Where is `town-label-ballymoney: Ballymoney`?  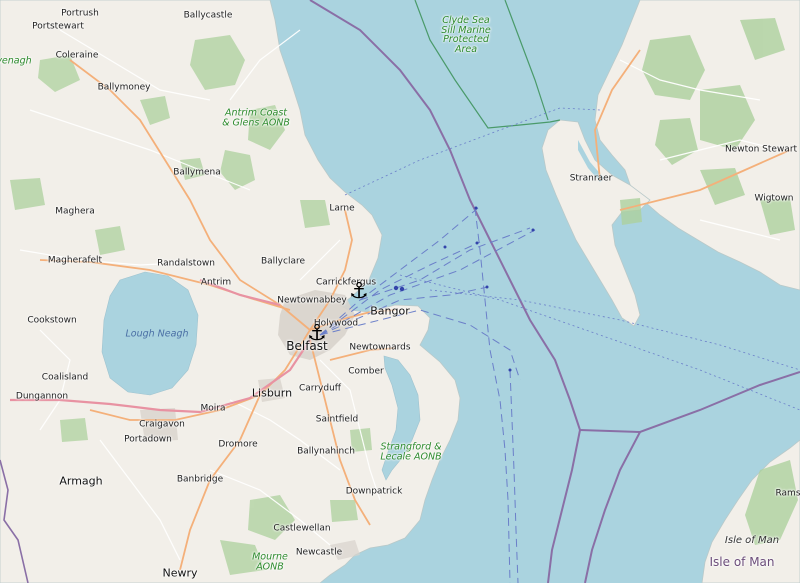
town-label-ballymoney: Ballymoney is located at coordinates (124, 87).